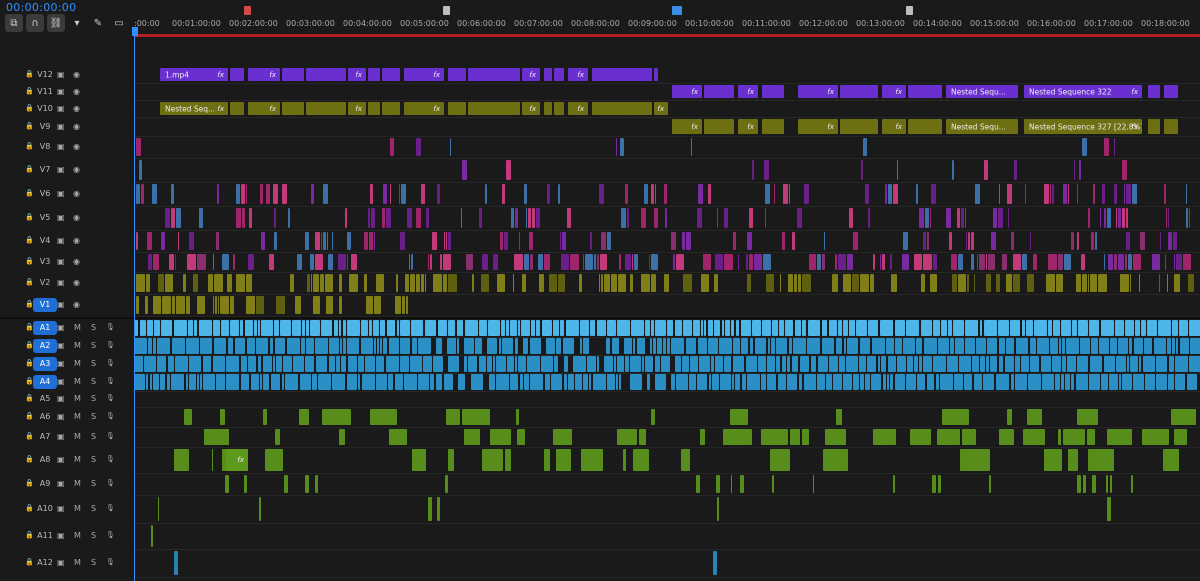 The height and width of the screenshot is (581, 1200). What do you see at coordinates (45, 91) in the screenshot?
I see `track-name: V11` at bounding box center [45, 91].